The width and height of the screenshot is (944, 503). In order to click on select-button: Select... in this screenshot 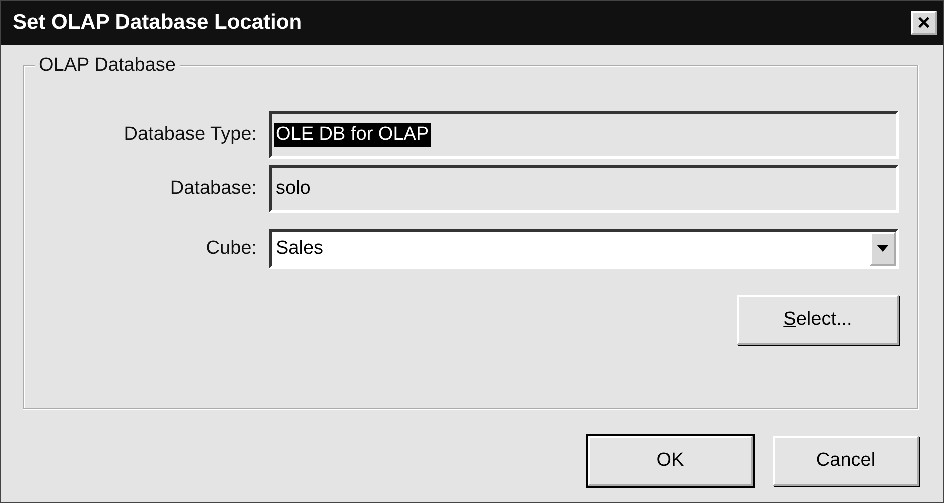, I will do `click(818, 320)`.